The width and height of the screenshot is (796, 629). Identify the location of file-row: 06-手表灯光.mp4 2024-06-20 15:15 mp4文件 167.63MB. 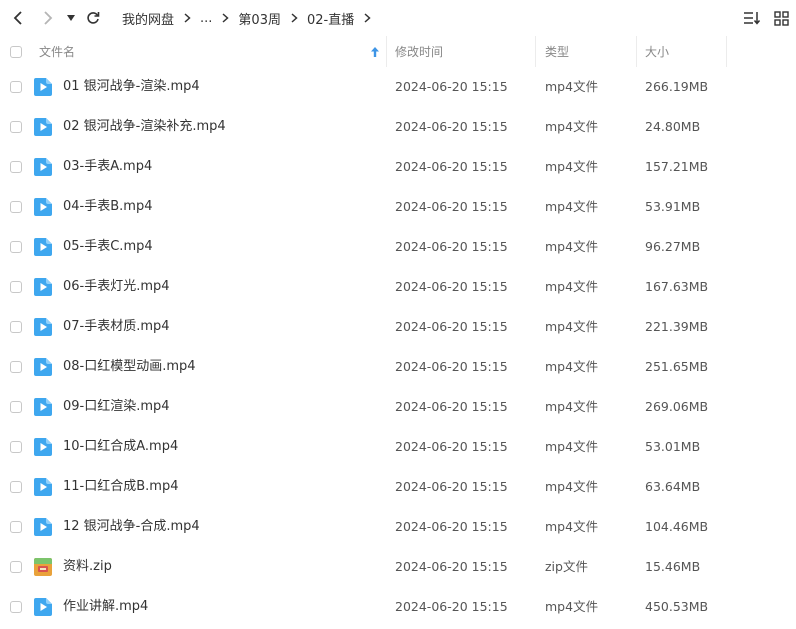
(398, 287).